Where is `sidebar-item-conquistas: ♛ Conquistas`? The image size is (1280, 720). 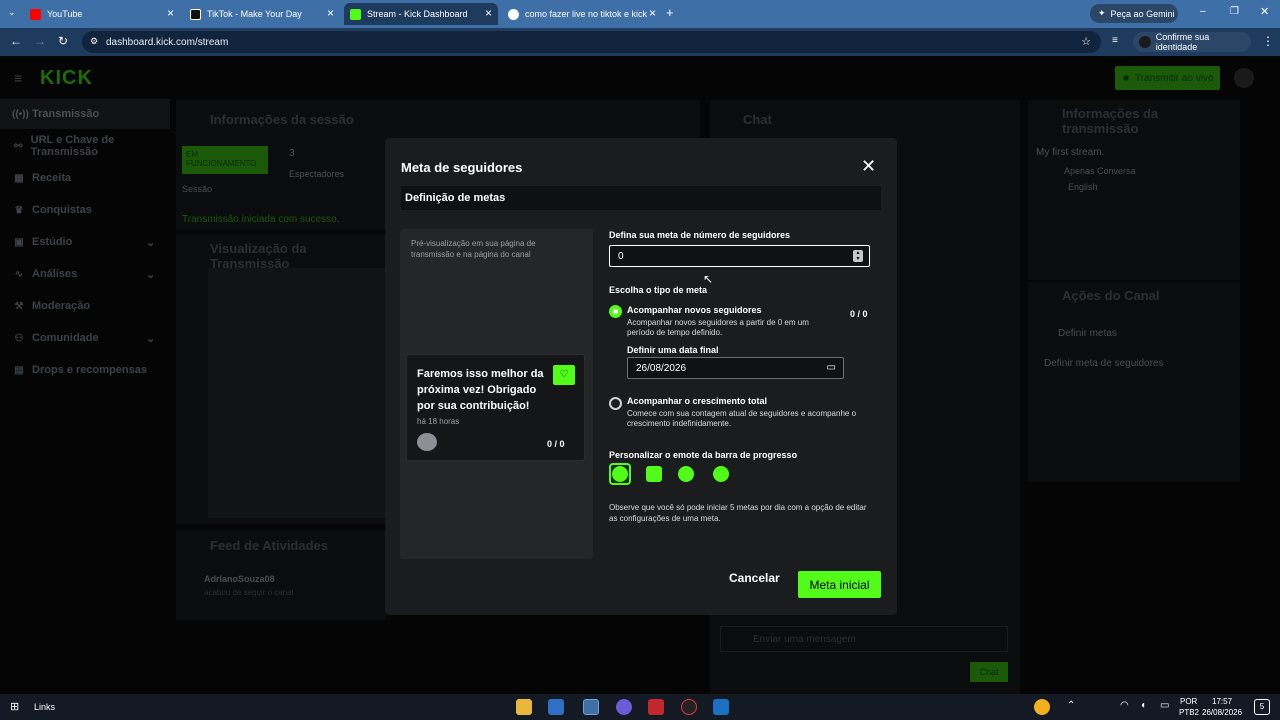 sidebar-item-conquistas: ♛ Conquistas is located at coordinates (85, 210).